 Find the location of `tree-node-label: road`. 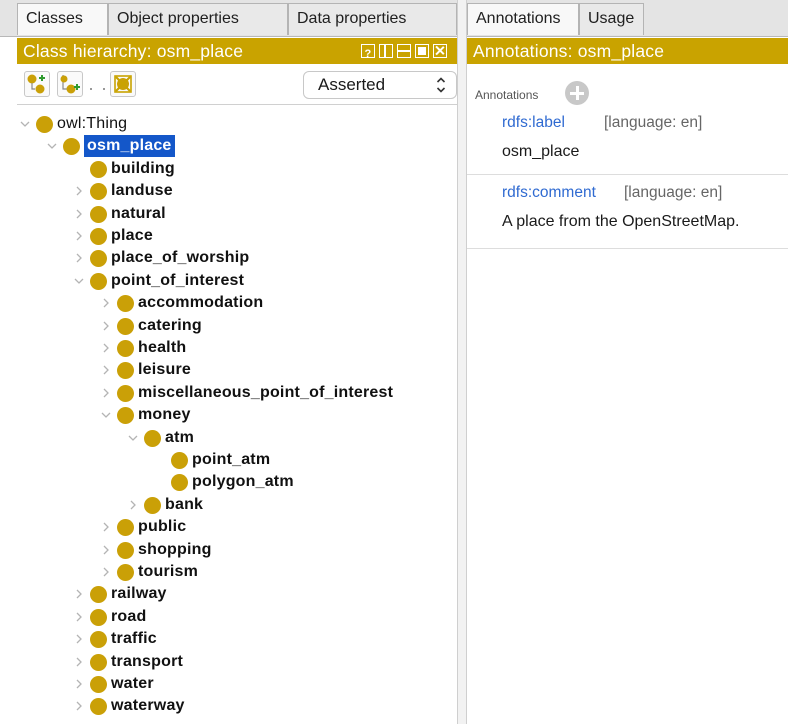

tree-node-label: road is located at coordinates (129, 616).